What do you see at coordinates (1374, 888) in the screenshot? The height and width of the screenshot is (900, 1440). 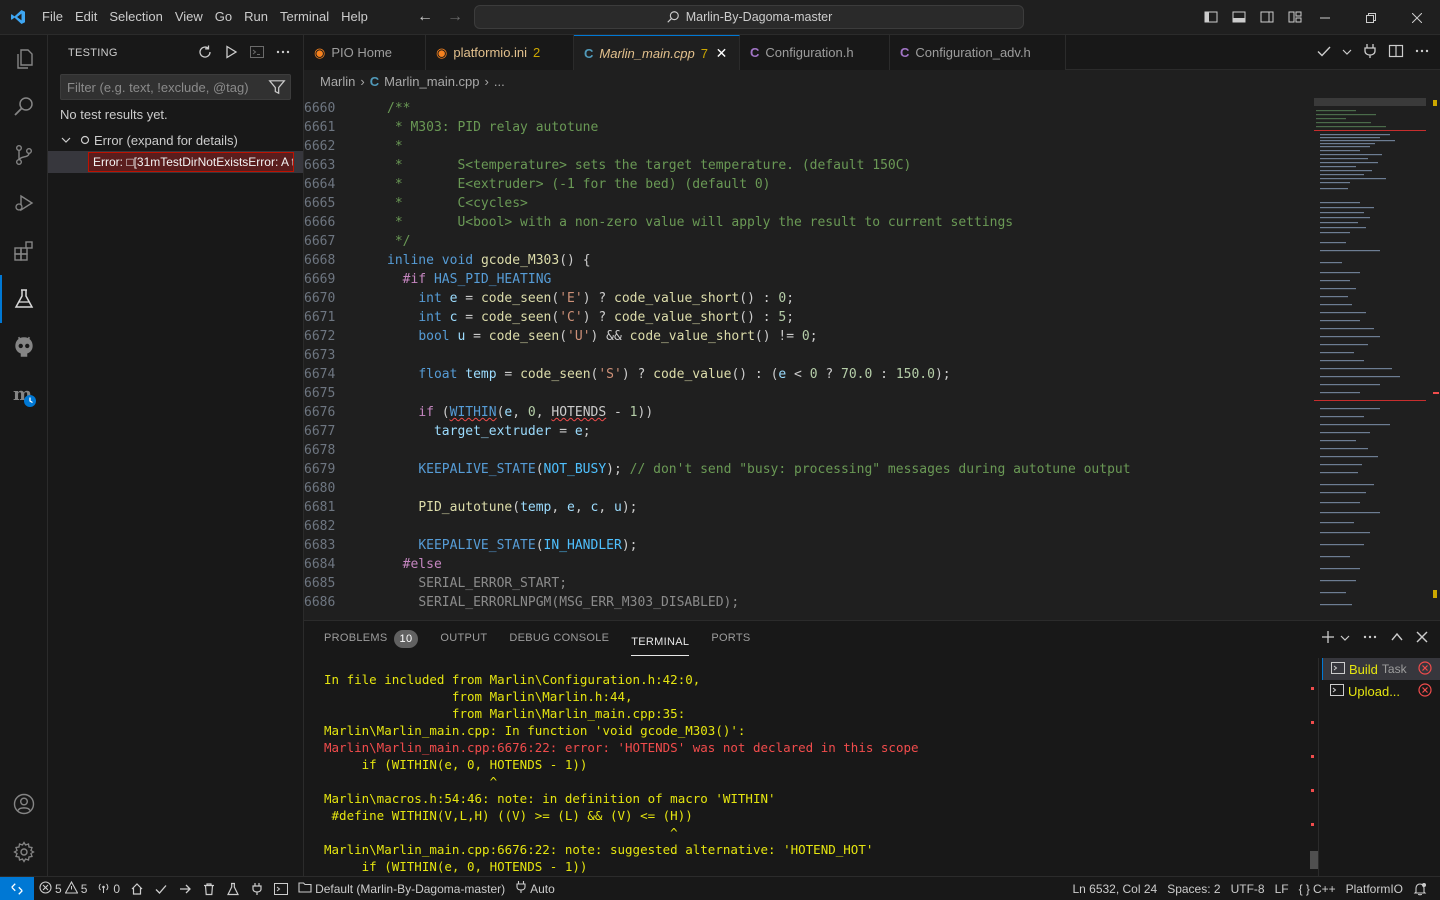 I see `platformio-status: PlatformIO` at bounding box center [1374, 888].